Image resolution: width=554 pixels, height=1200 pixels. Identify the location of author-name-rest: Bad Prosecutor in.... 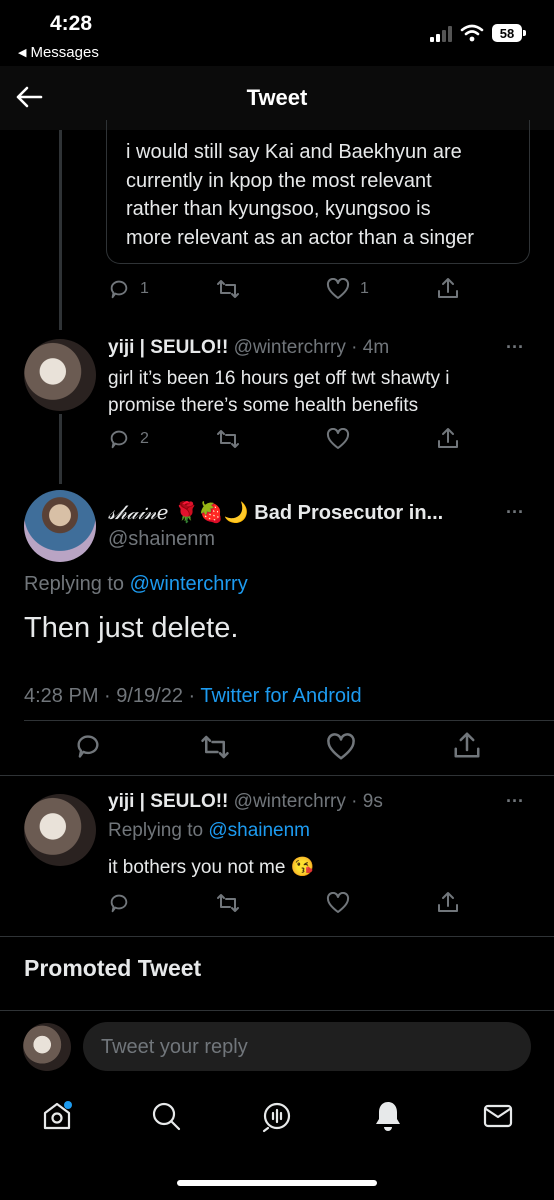
(349, 513).